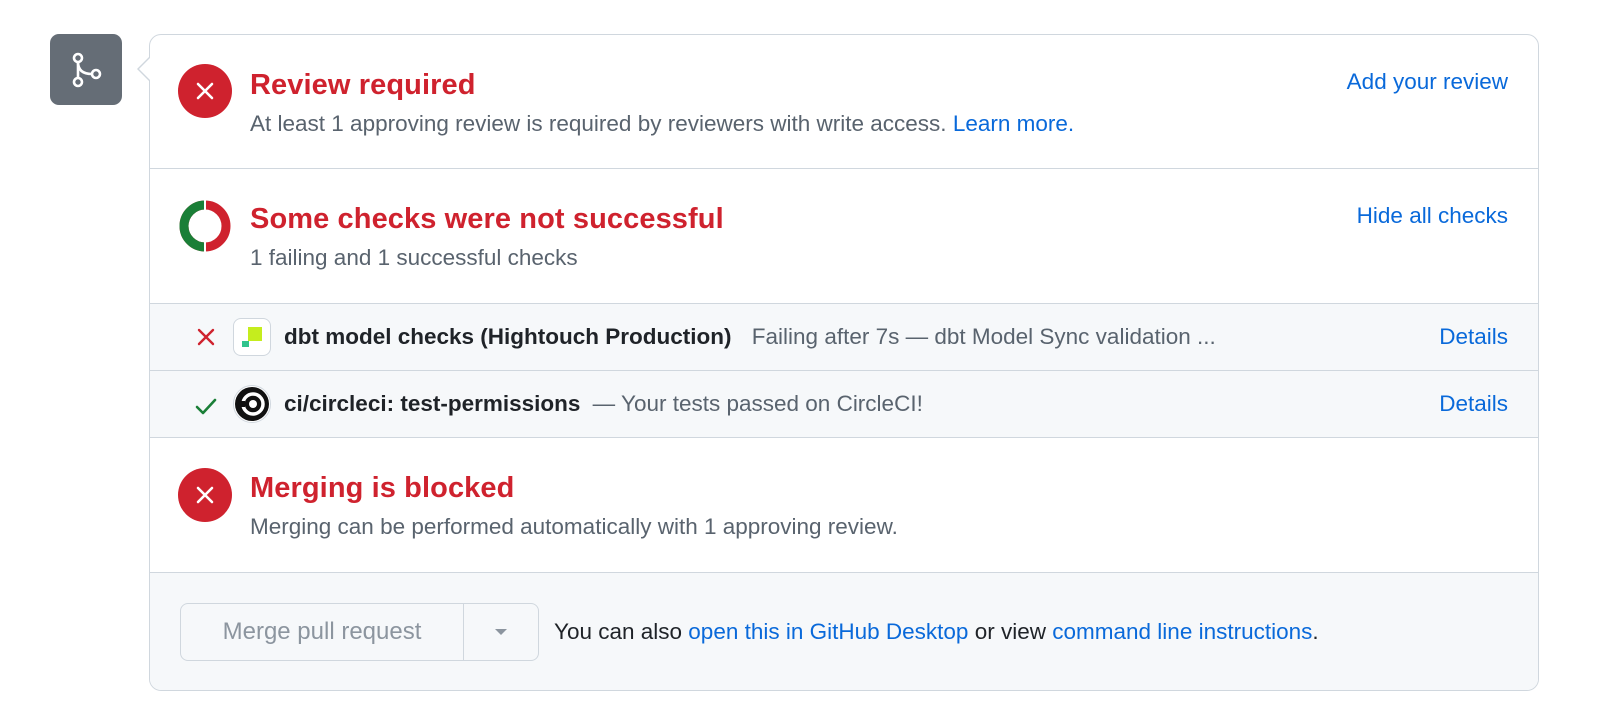  I want to click on merge-pull-request-button: Merge pull request, so click(322, 632).